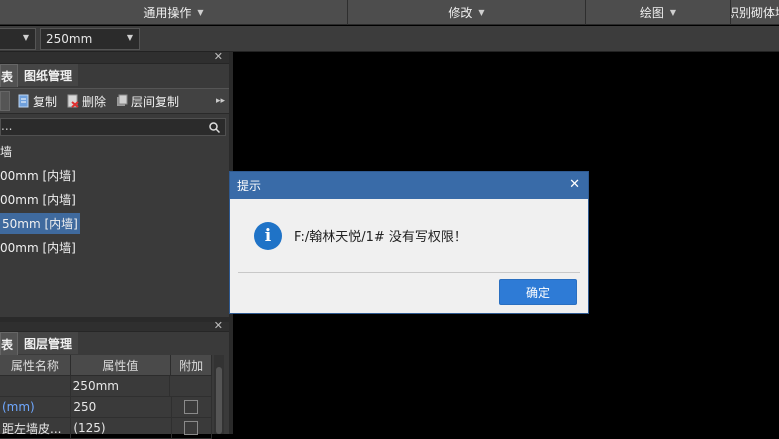  I want to click on tab-label: 图纸管理, so click(48, 75).